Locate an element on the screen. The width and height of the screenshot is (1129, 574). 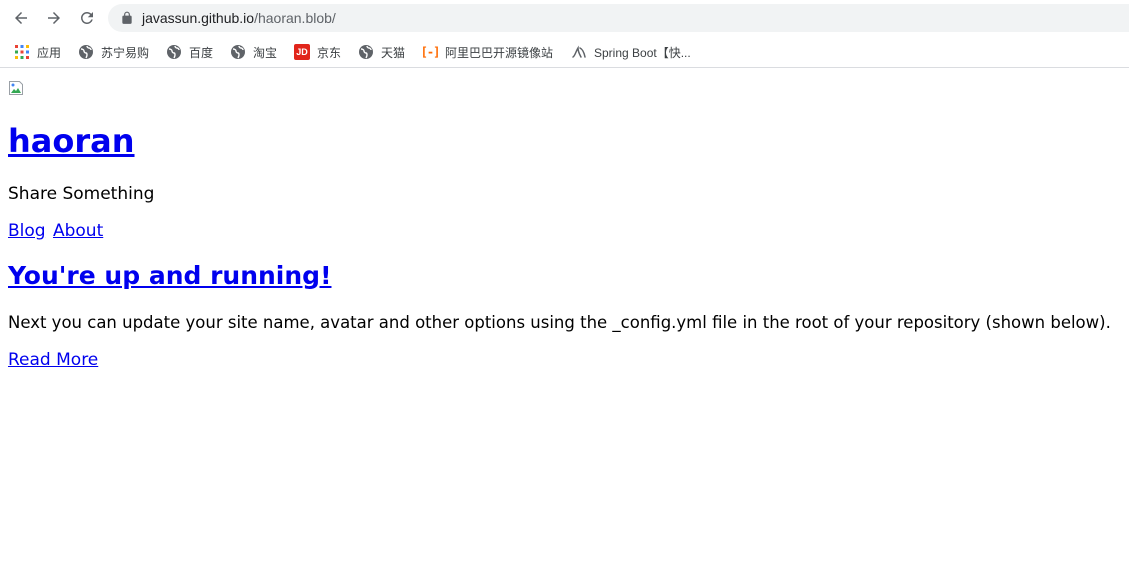
site-nav: Blog About is located at coordinates (56, 231).